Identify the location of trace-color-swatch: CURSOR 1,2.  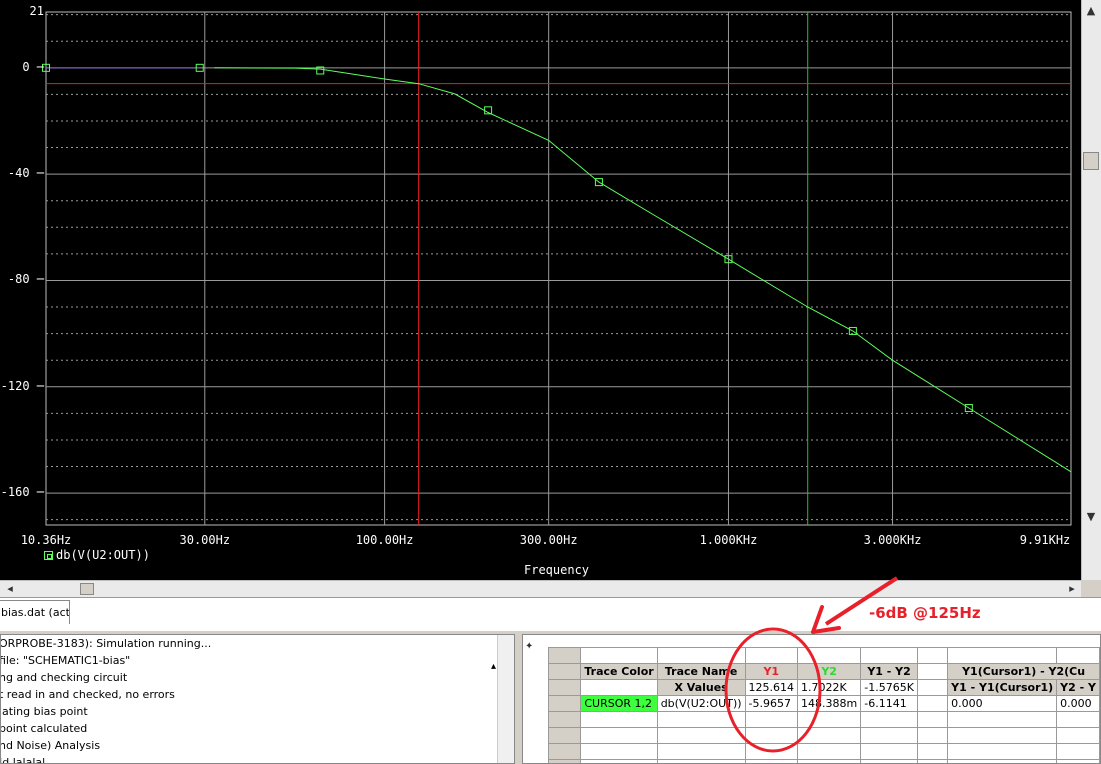
(619, 703).